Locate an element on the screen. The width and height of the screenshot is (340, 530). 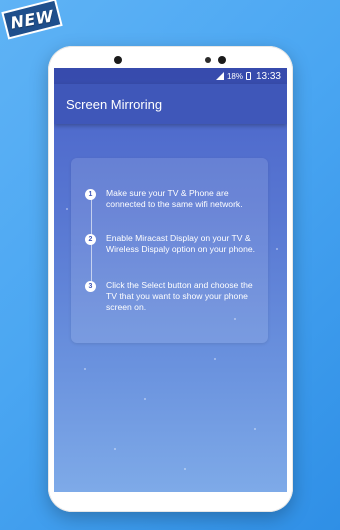
app-bar: Screen Mirroring is located at coordinates (170, 104).